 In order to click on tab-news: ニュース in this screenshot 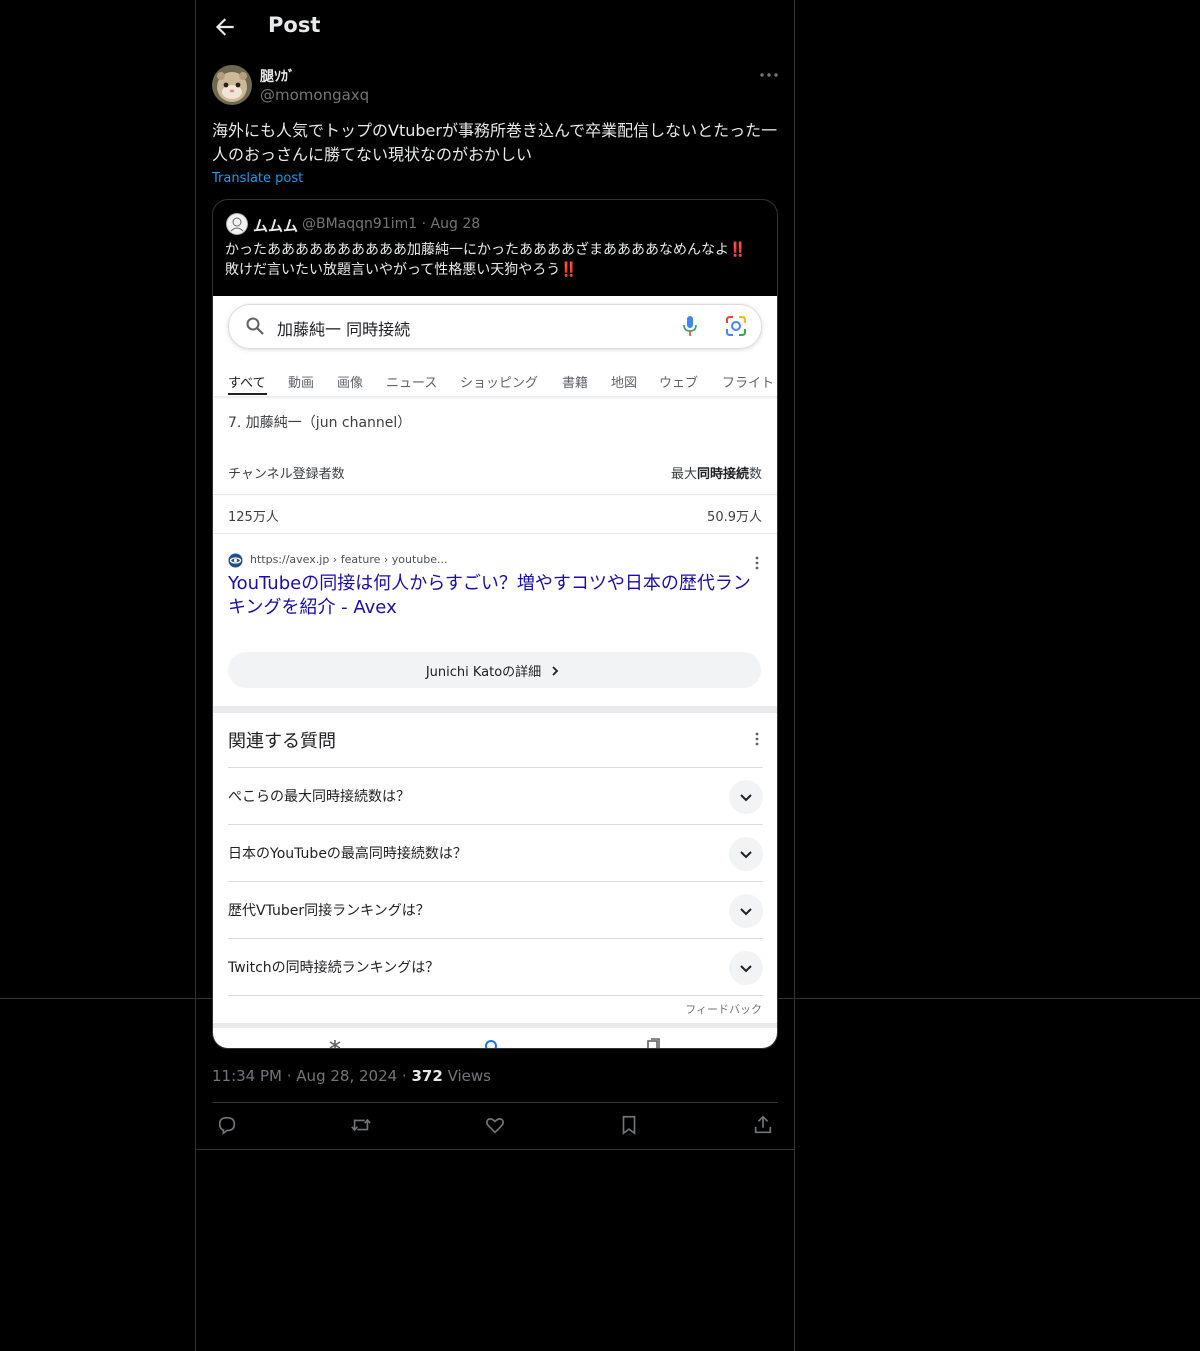, I will do `click(412, 383)`.